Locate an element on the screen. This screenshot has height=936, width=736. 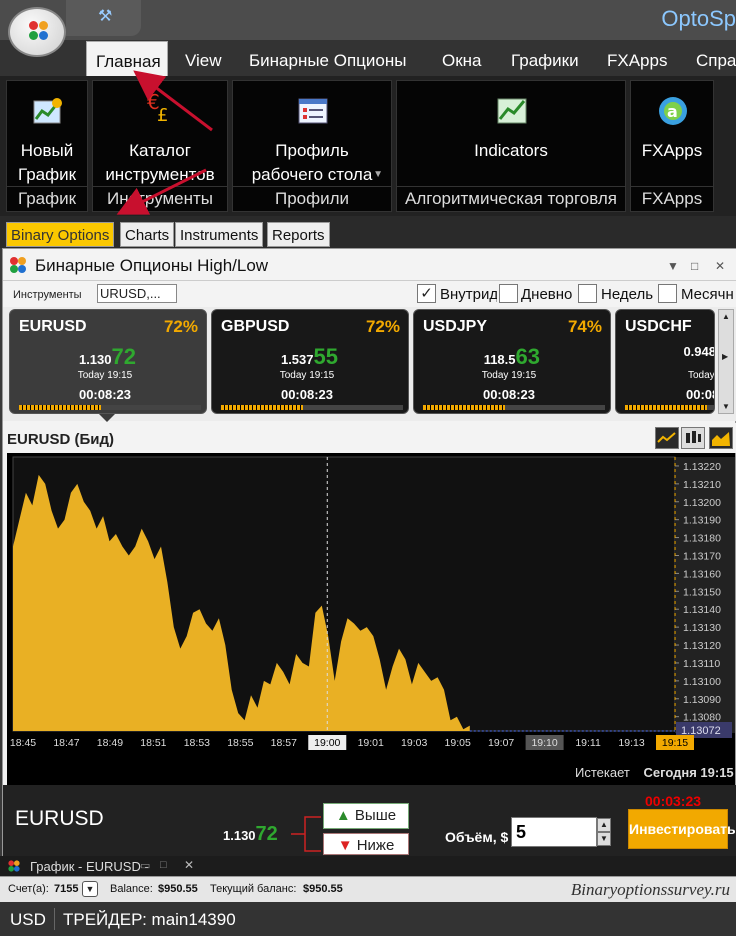
tab-binary-options: Binary Options is located at coordinates (60, 234).